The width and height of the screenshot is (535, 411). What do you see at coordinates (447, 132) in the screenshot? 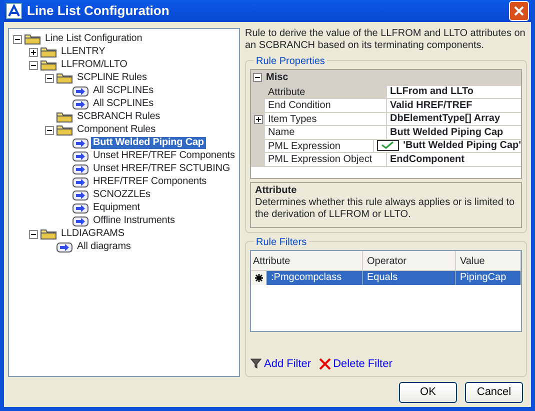
I see `property-value: Butt Welded Piping Cap` at bounding box center [447, 132].